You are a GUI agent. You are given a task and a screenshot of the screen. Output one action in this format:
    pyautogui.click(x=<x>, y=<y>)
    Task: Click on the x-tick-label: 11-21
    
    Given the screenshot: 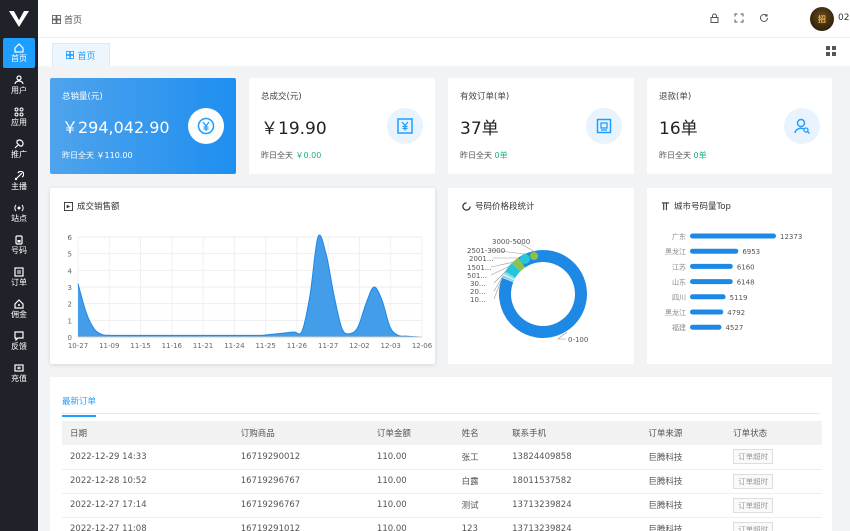 What is the action you would take?
    pyautogui.click(x=203, y=346)
    